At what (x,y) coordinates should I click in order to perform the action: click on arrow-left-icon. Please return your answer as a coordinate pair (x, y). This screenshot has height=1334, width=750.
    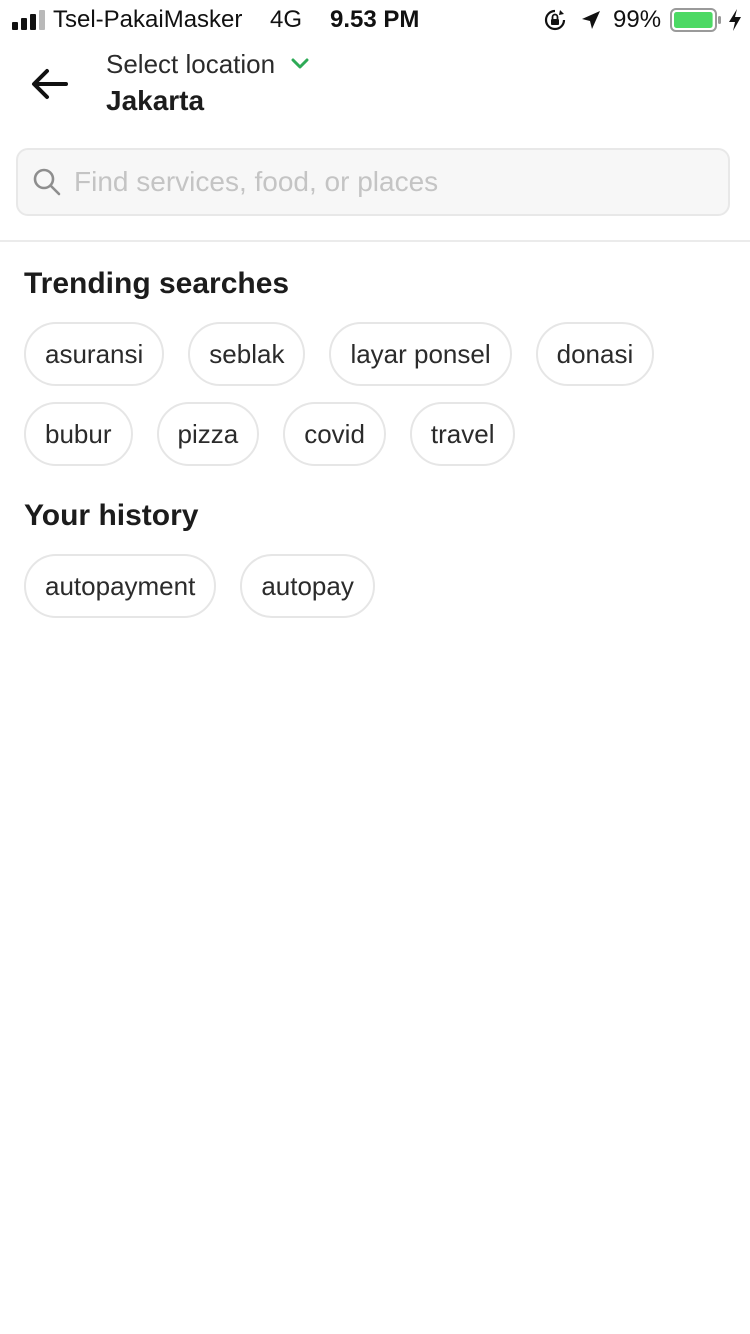
    Looking at the image, I should click on (50, 84).